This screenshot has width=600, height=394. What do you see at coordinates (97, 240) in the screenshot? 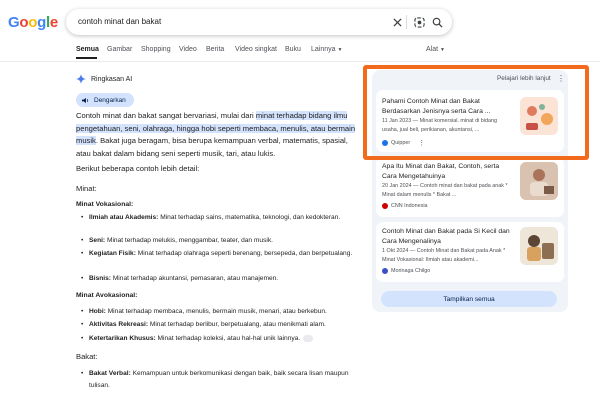
I see `item-term: Seni:` at bounding box center [97, 240].